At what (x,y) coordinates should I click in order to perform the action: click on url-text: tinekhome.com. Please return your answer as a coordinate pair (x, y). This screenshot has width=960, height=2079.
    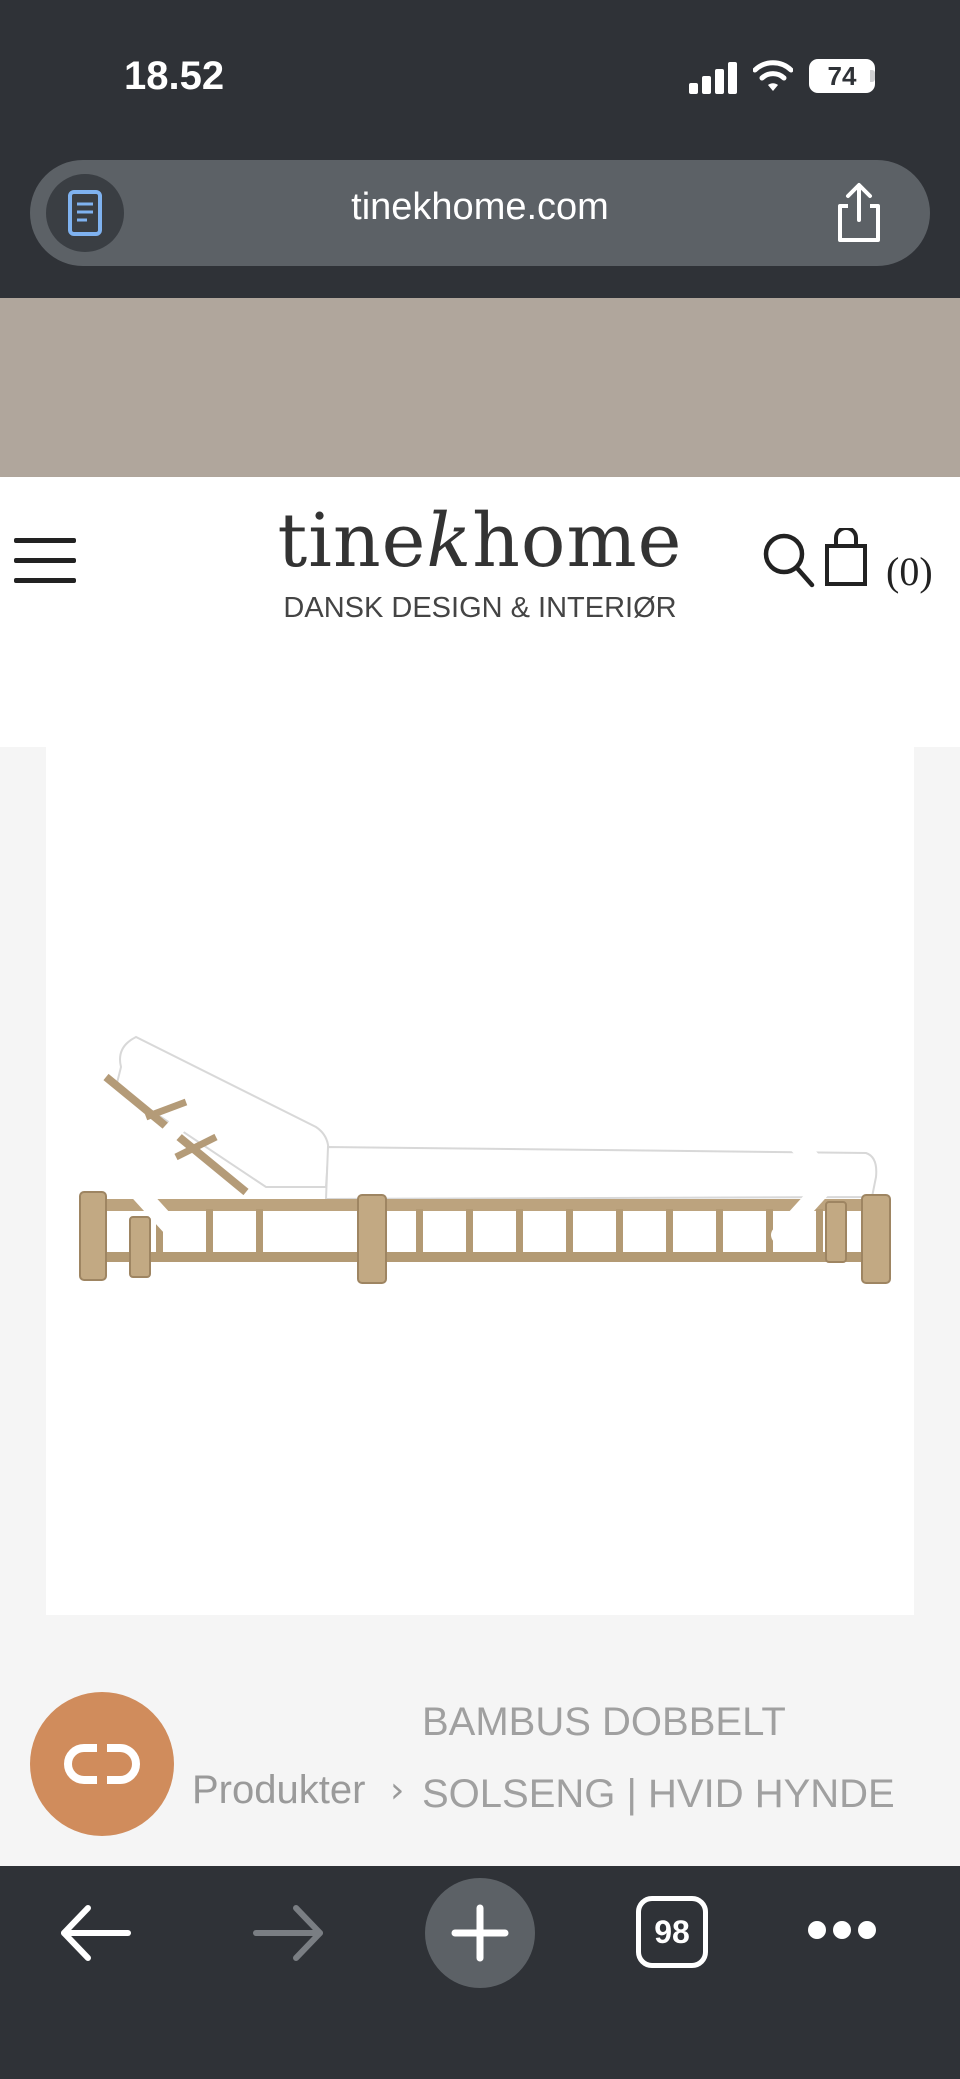
    Looking at the image, I should click on (480, 207).